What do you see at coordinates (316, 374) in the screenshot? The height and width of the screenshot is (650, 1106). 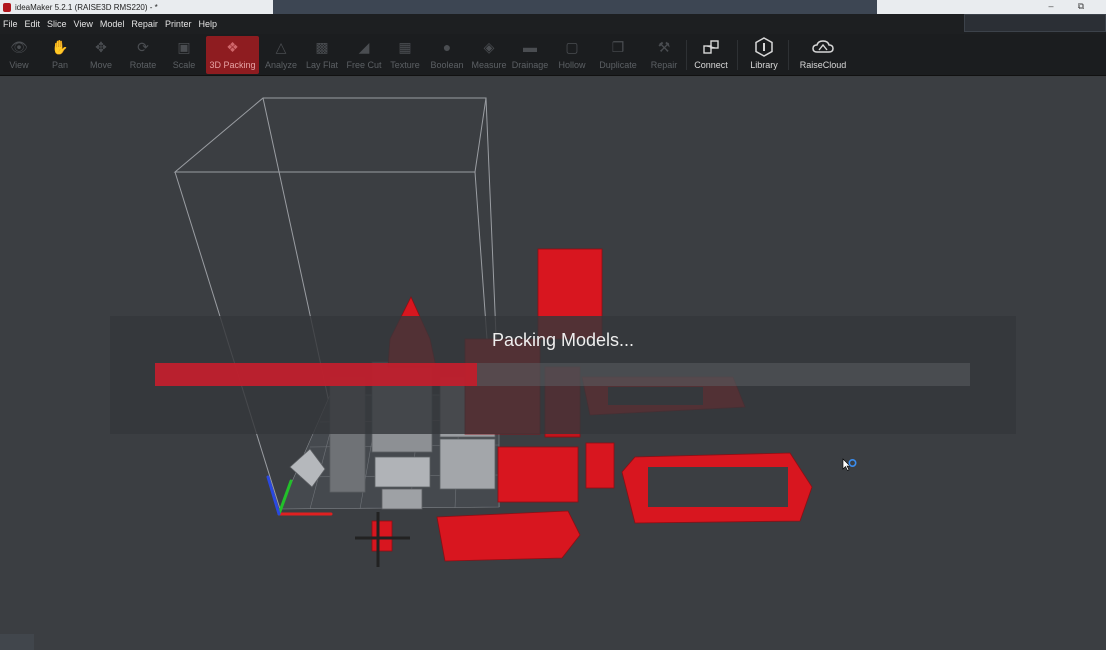 I see `progress-bar-fill` at bounding box center [316, 374].